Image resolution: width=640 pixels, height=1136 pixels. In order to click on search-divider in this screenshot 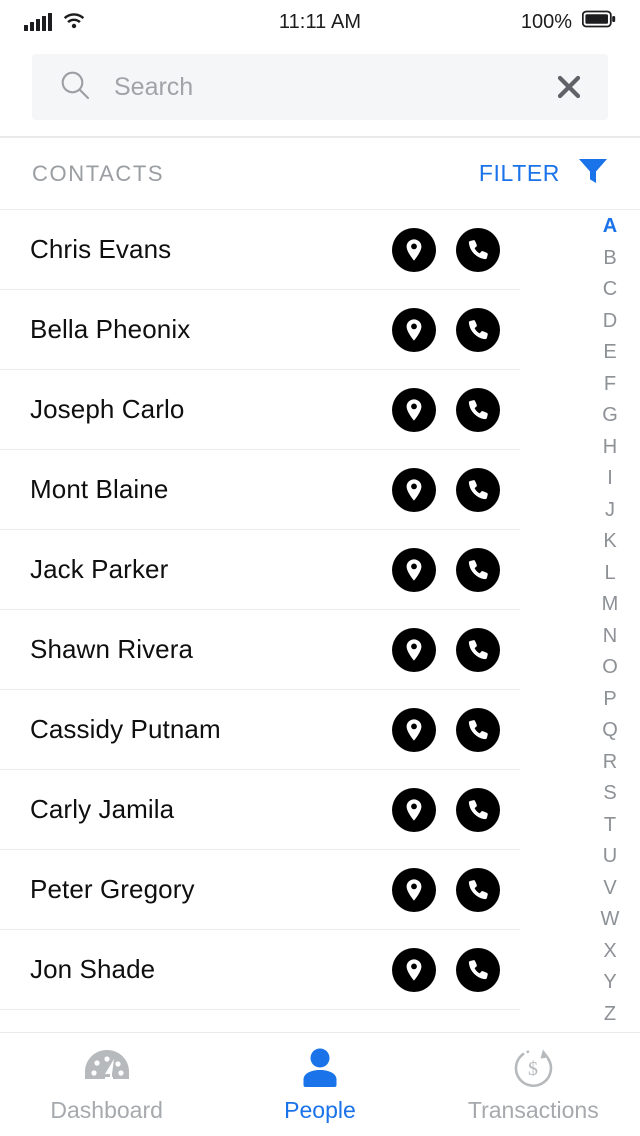, I will do `click(320, 137)`.